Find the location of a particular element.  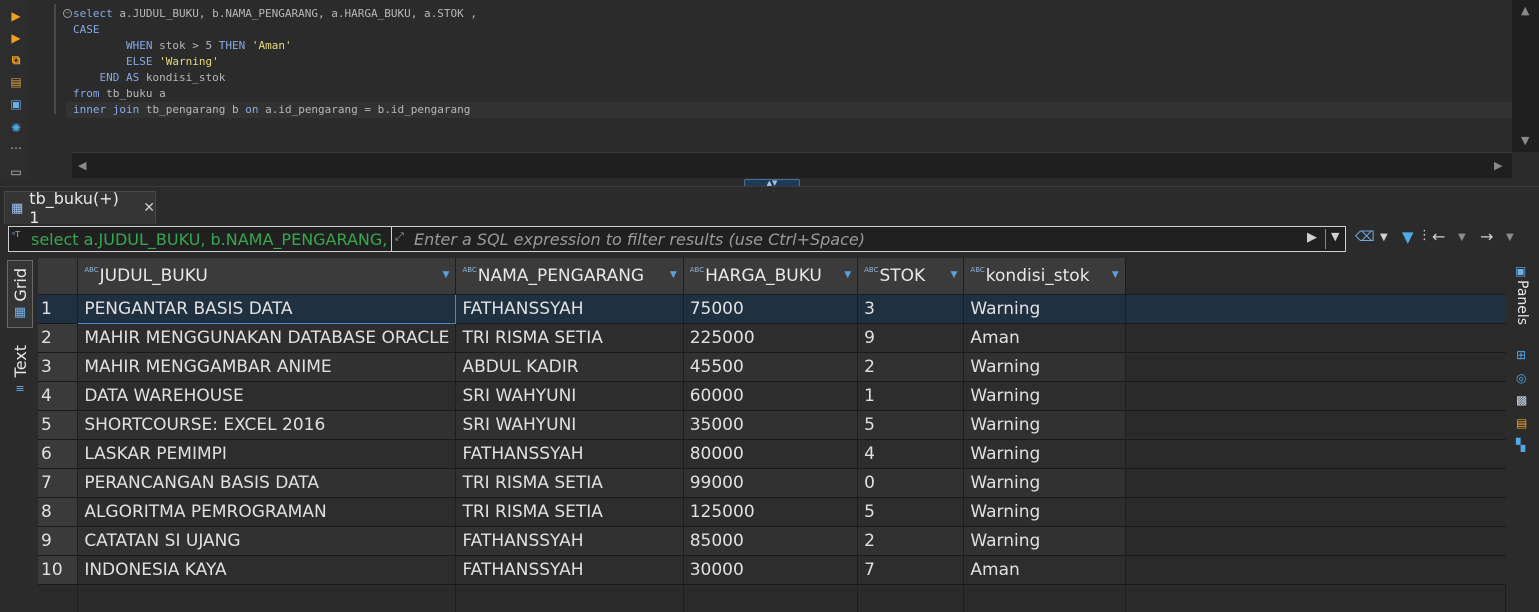

column-header-harga-buku: ABCHARGA_BUKU ▼ is located at coordinates (771, 276).